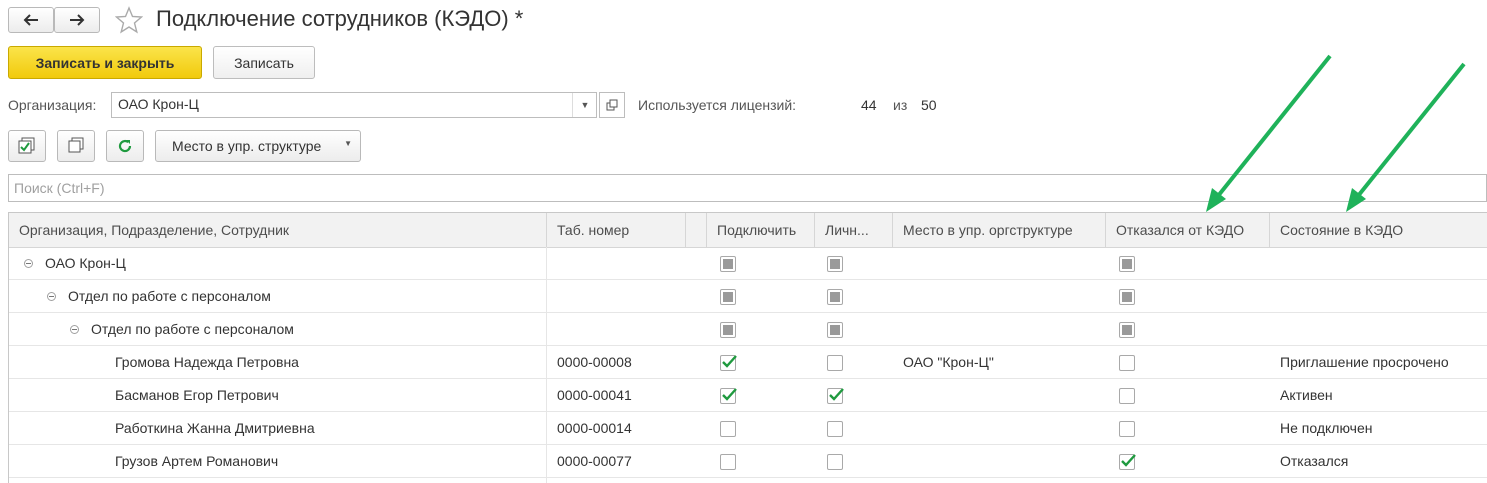  Describe the element at coordinates (1336, 133) in the screenshot. I see `annotation-arrows` at that location.